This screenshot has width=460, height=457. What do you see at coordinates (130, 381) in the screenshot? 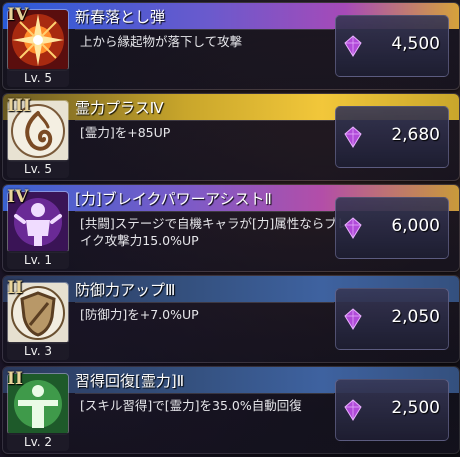
I see `skill-name: 習得回復[霊力]Ⅱ` at bounding box center [130, 381].